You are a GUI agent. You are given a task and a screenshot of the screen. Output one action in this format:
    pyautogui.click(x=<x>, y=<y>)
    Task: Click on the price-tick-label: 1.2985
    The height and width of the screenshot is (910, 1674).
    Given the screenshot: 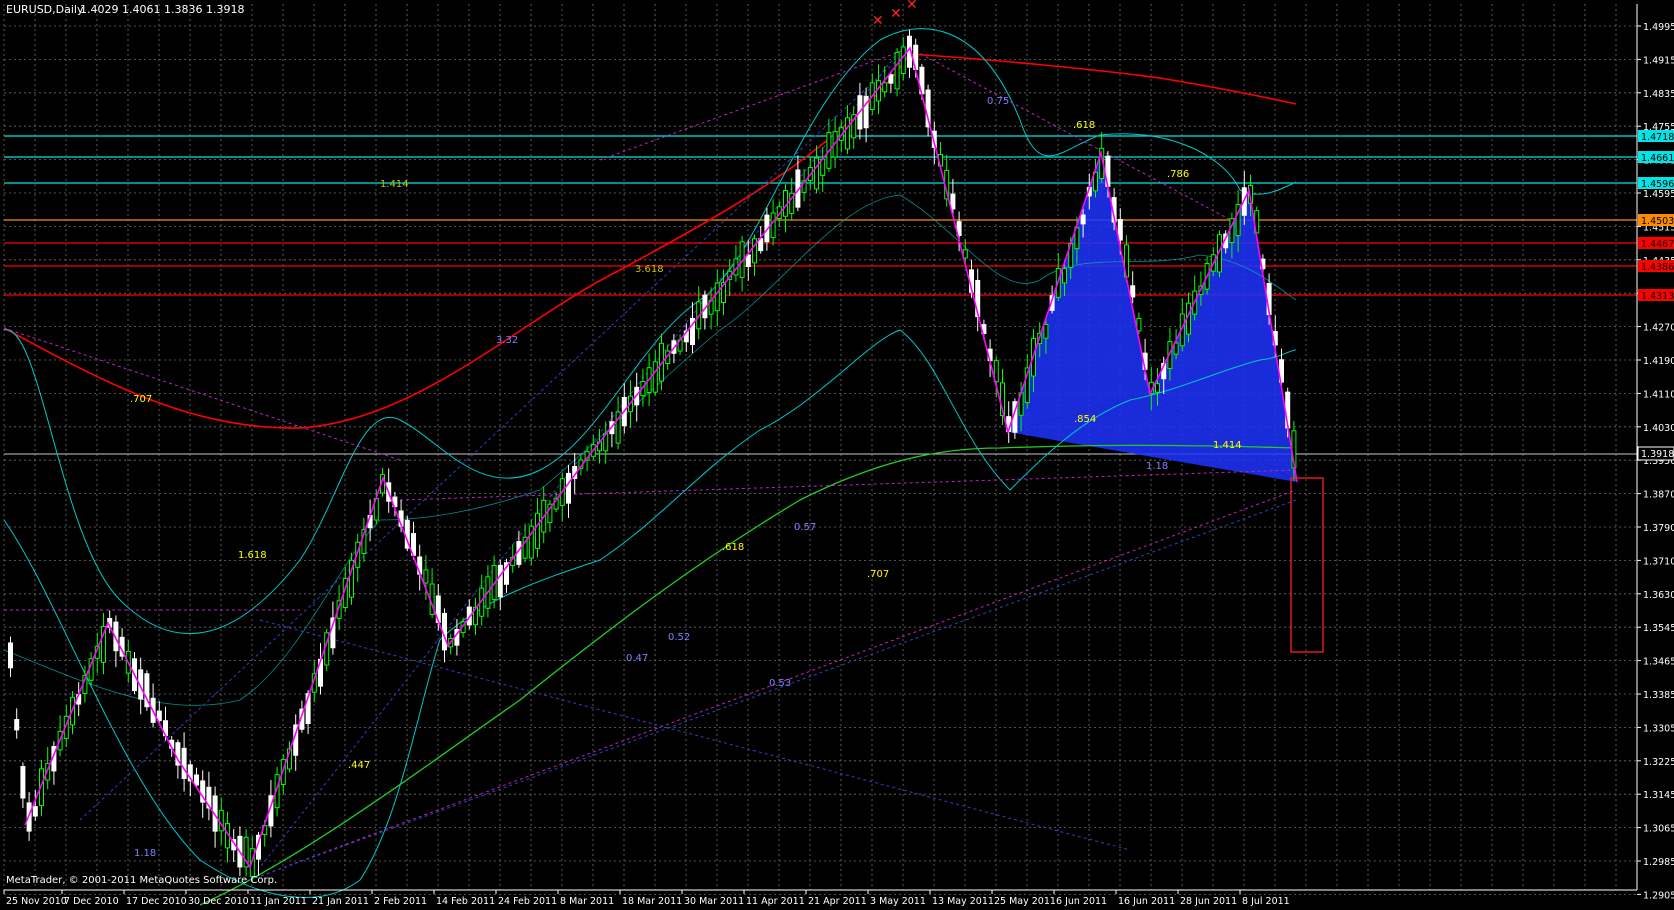 What is the action you would take?
    pyautogui.click(x=1658, y=862)
    